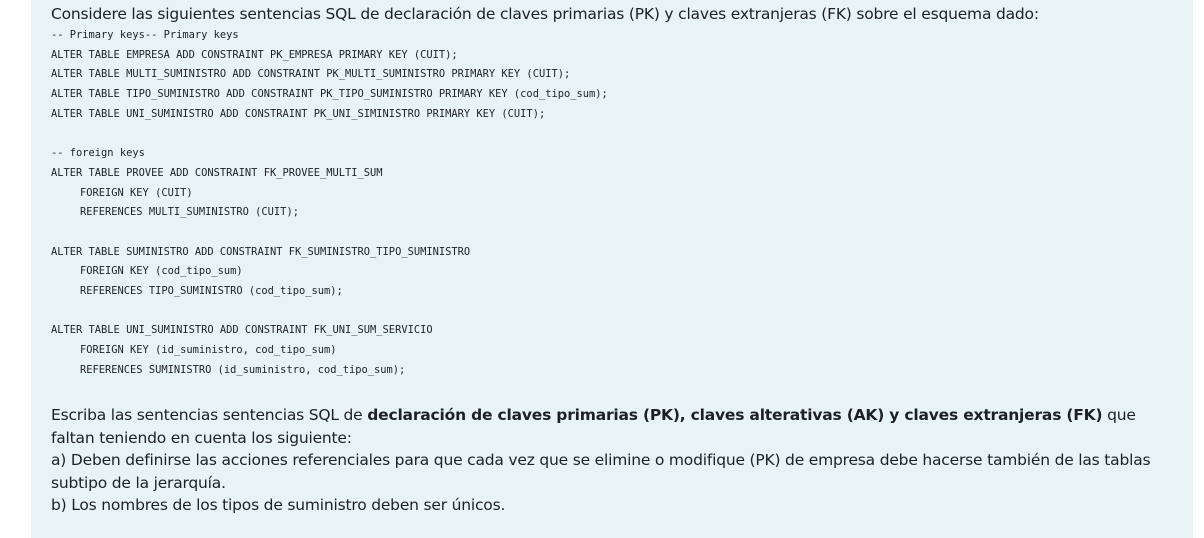  I want to click on code-line: REFERENCES MULTI_SUMINISTRO (CUIT);, so click(189, 212).